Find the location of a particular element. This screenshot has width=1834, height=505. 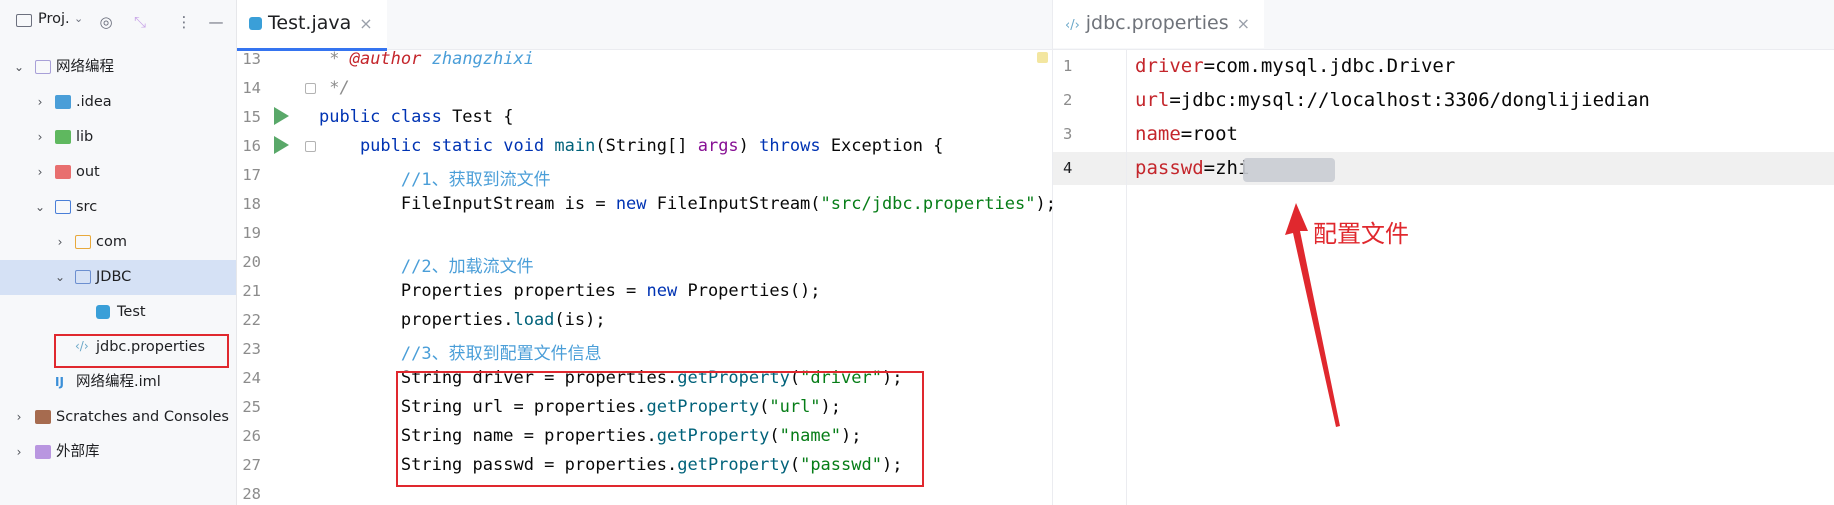

code-token: FileInputStream( is located at coordinates (738, 204).